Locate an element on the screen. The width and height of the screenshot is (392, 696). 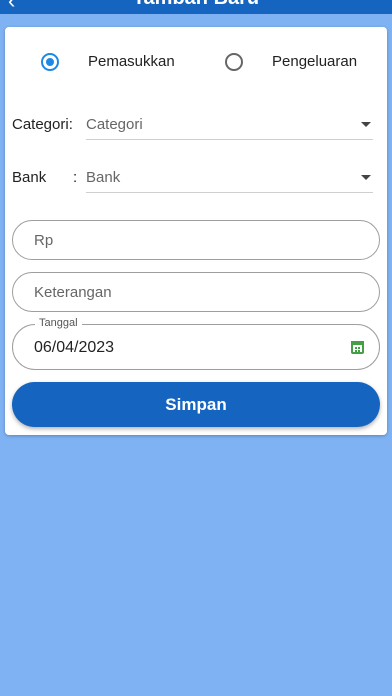
category-dropdown: Categori is located at coordinates (229, 125).